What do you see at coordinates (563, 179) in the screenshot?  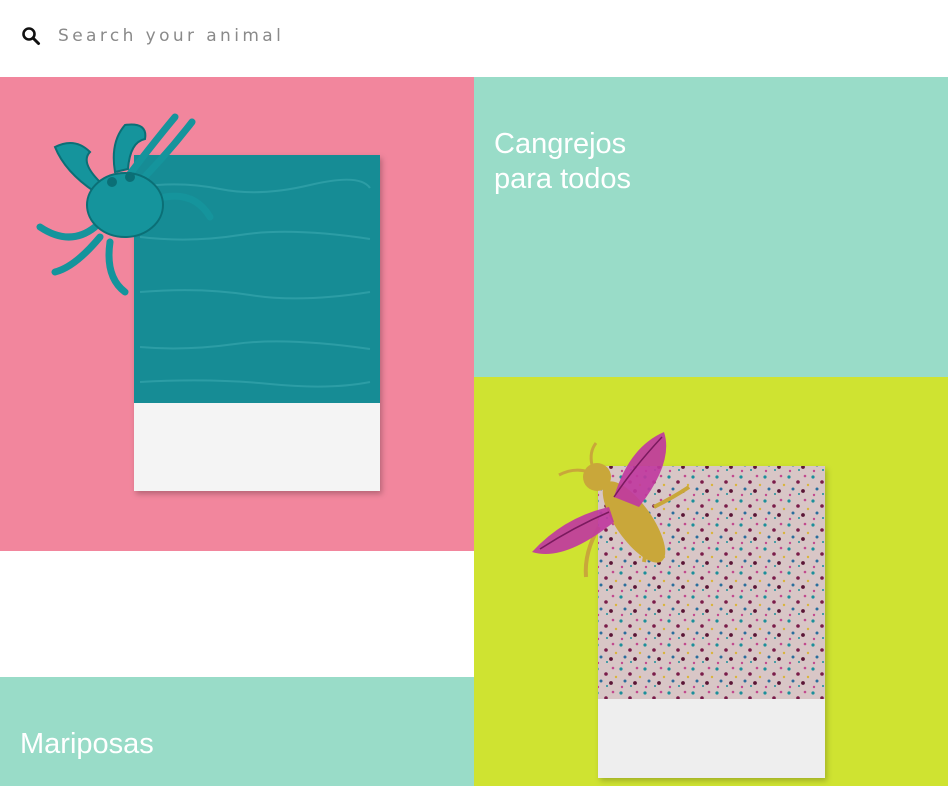 I see `crabs-title-line2: para todos` at bounding box center [563, 179].